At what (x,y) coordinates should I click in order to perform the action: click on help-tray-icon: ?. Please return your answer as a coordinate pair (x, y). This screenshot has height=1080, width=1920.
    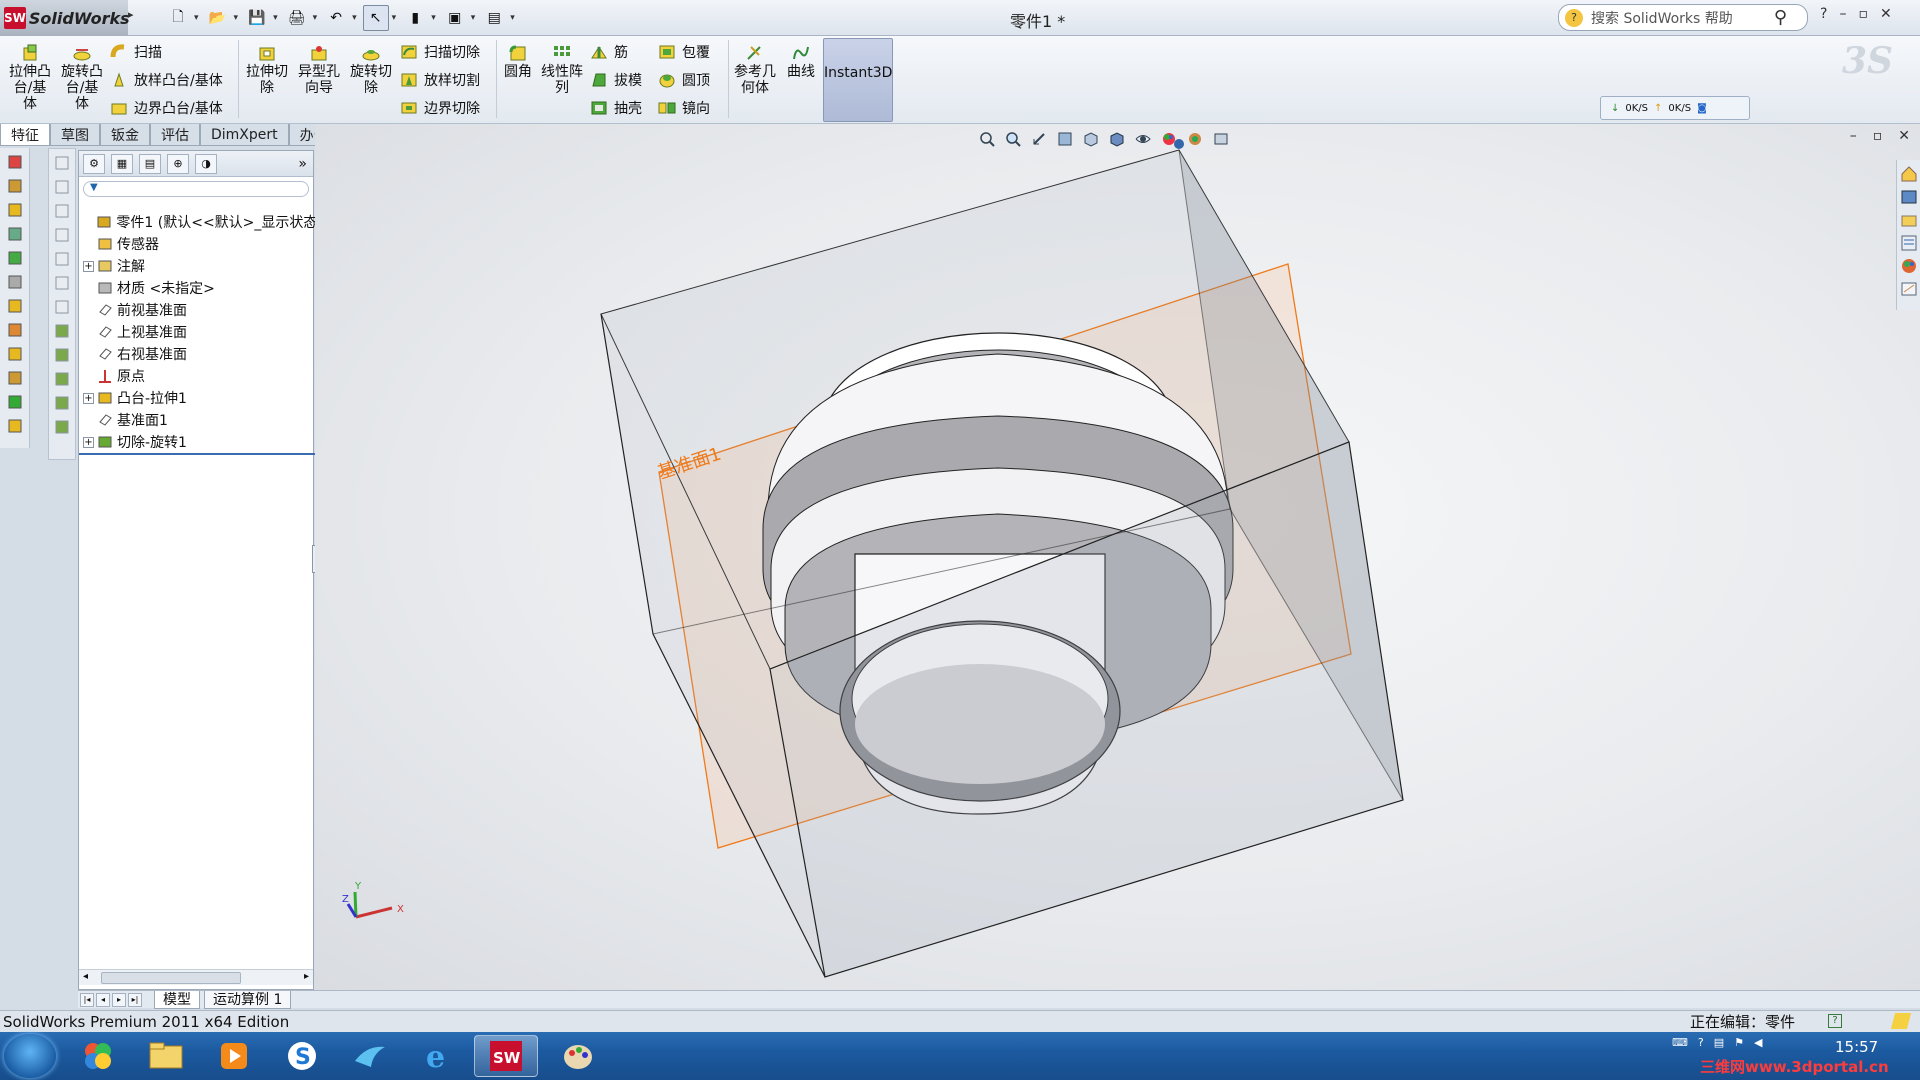
    Looking at the image, I should click on (1701, 1042).